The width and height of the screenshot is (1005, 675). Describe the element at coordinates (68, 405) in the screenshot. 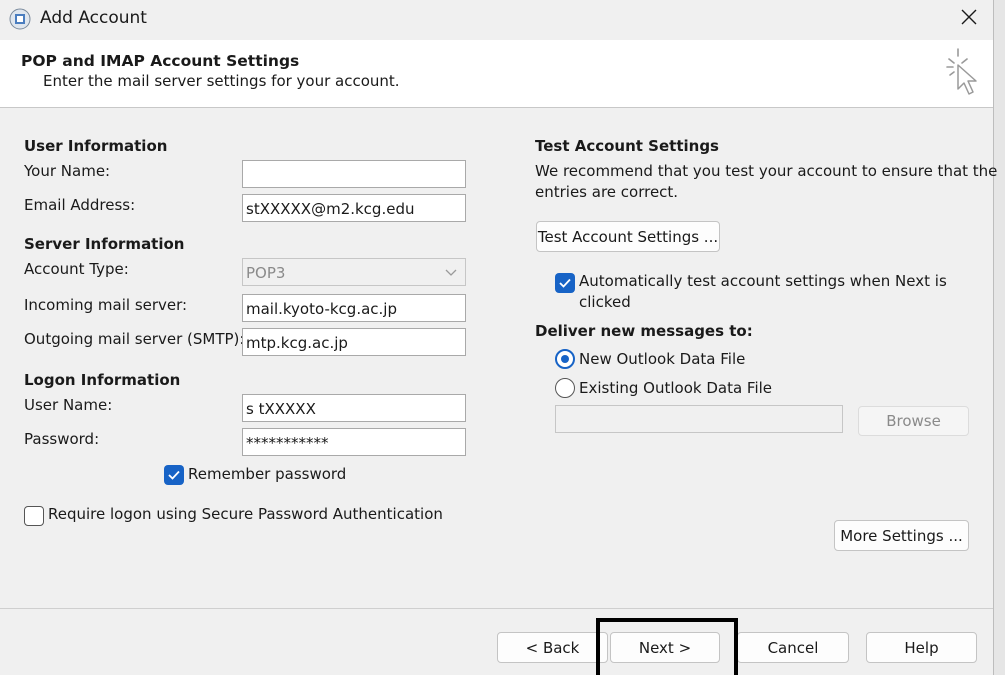

I see `username-label: User Name:` at that location.